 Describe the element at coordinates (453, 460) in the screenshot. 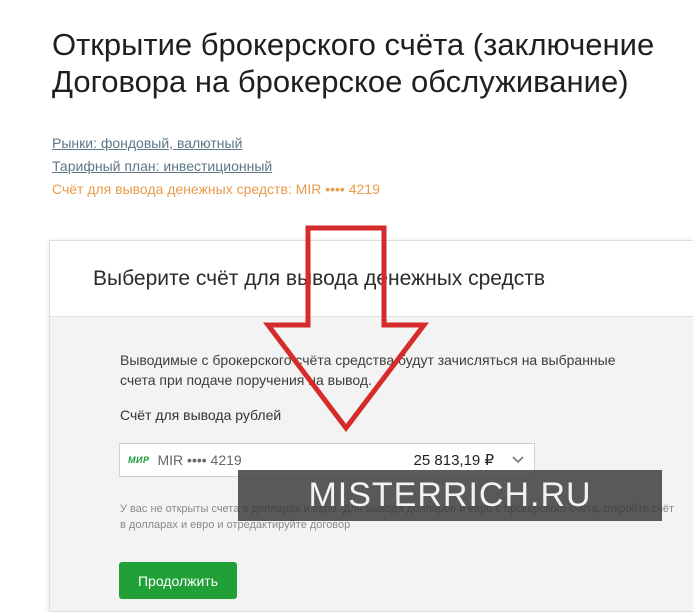

I see `account-balance: 25 813,19 ₽` at that location.